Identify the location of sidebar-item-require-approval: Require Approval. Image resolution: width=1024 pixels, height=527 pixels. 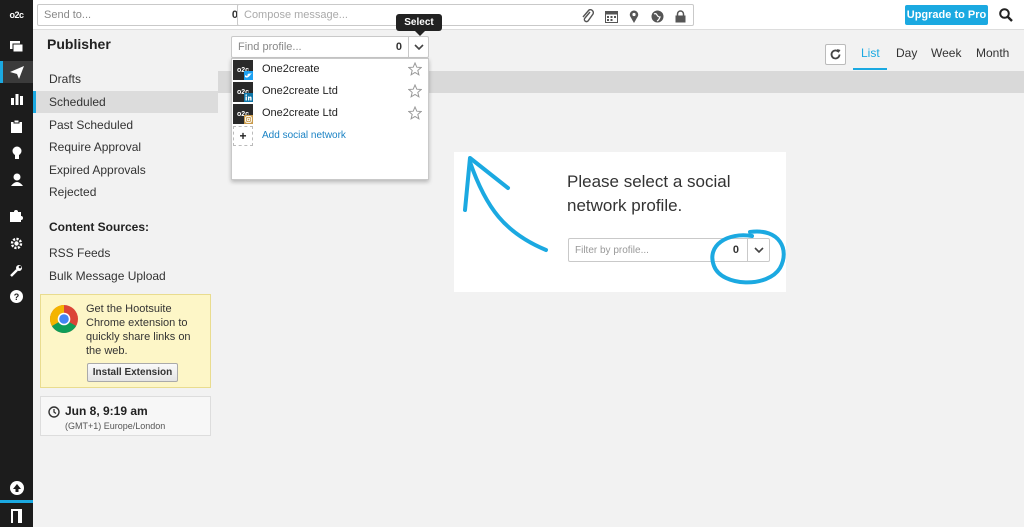
(125, 147).